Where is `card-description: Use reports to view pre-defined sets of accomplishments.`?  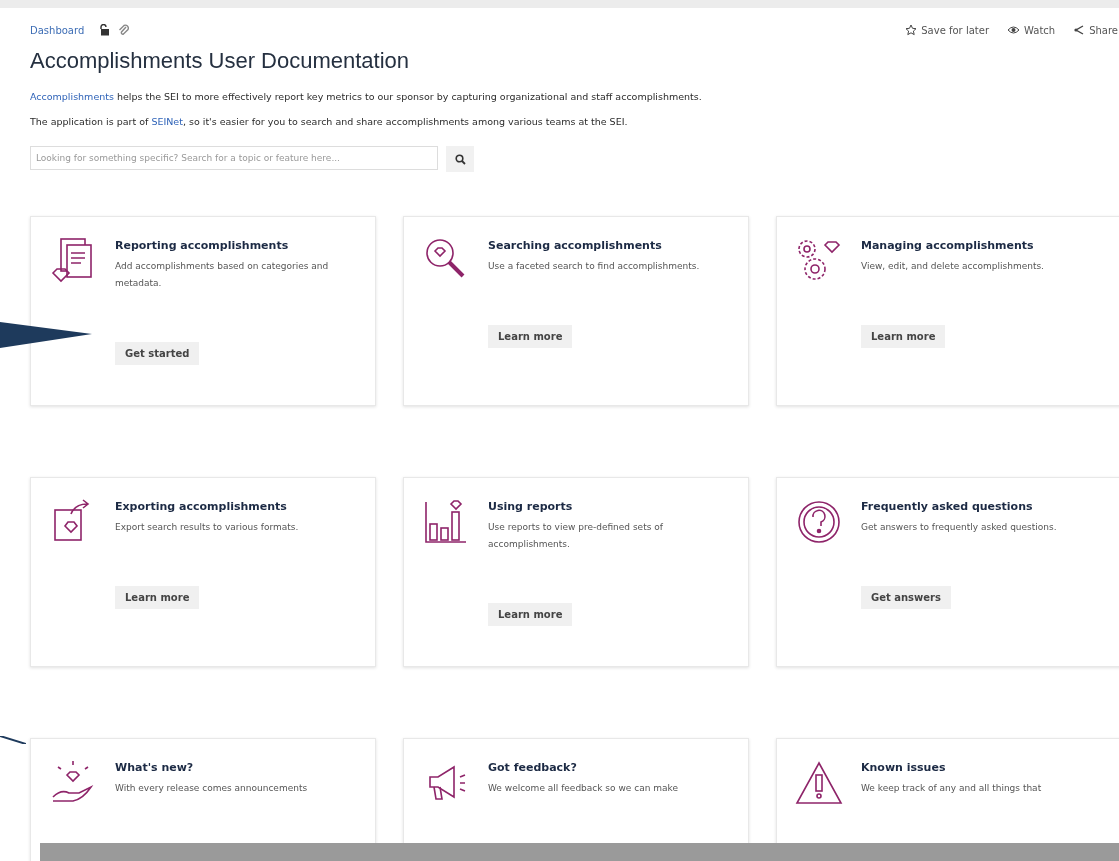 card-description: Use reports to view pre-defined sets of accomplishments. is located at coordinates (576, 536).